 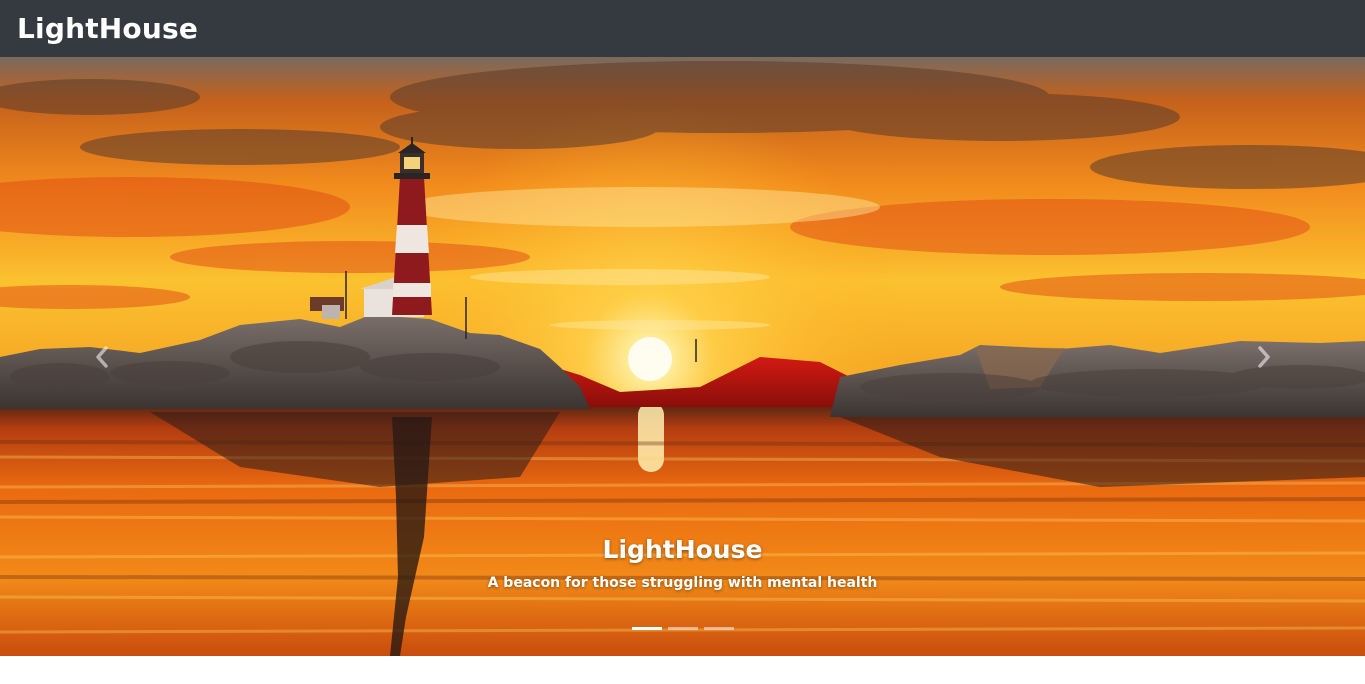 What do you see at coordinates (682, 28) in the screenshot?
I see `navbar: LightHouse` at bounding box center [682, 28].